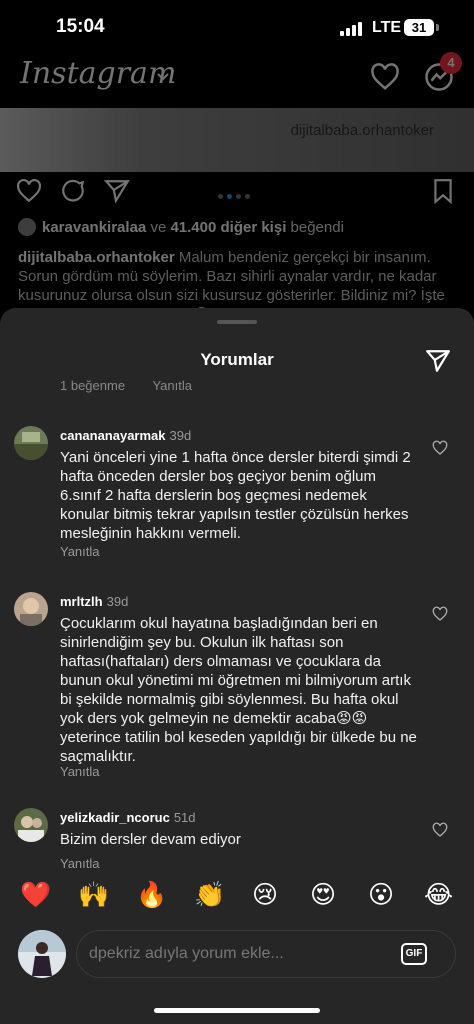  What do you see at coordinates (352, 29) in the screenshot?
I see `signal-icon` at bounding box center [352, 29].